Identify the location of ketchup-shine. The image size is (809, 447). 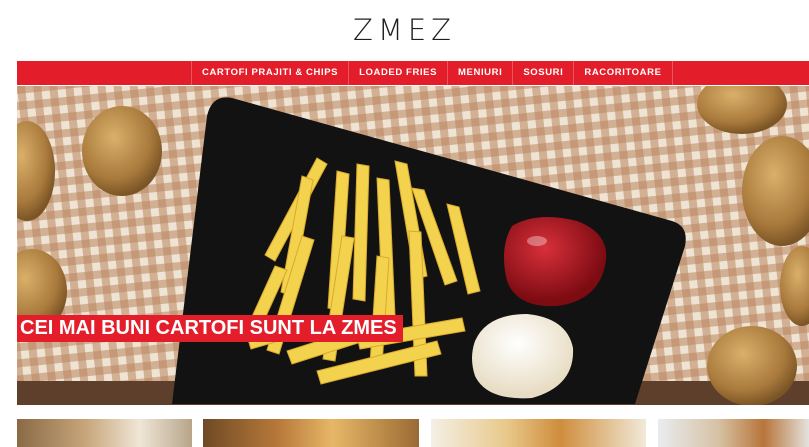
(537, 241).